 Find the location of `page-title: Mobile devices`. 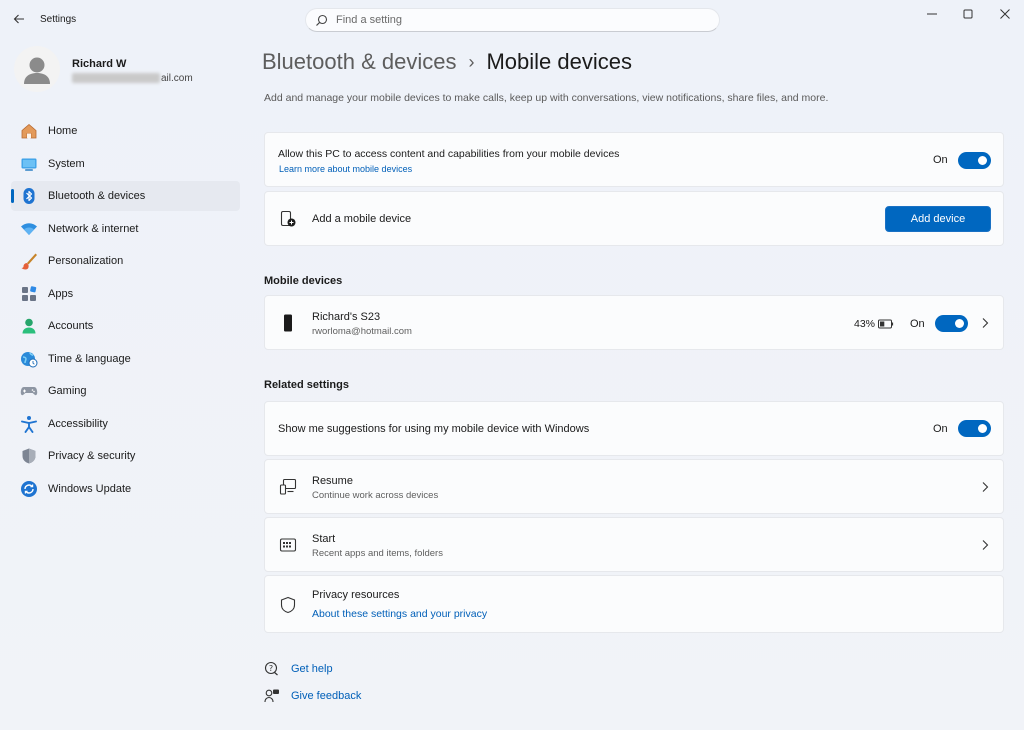

page-title: Mobile devices is located at coordinates (559, 61).